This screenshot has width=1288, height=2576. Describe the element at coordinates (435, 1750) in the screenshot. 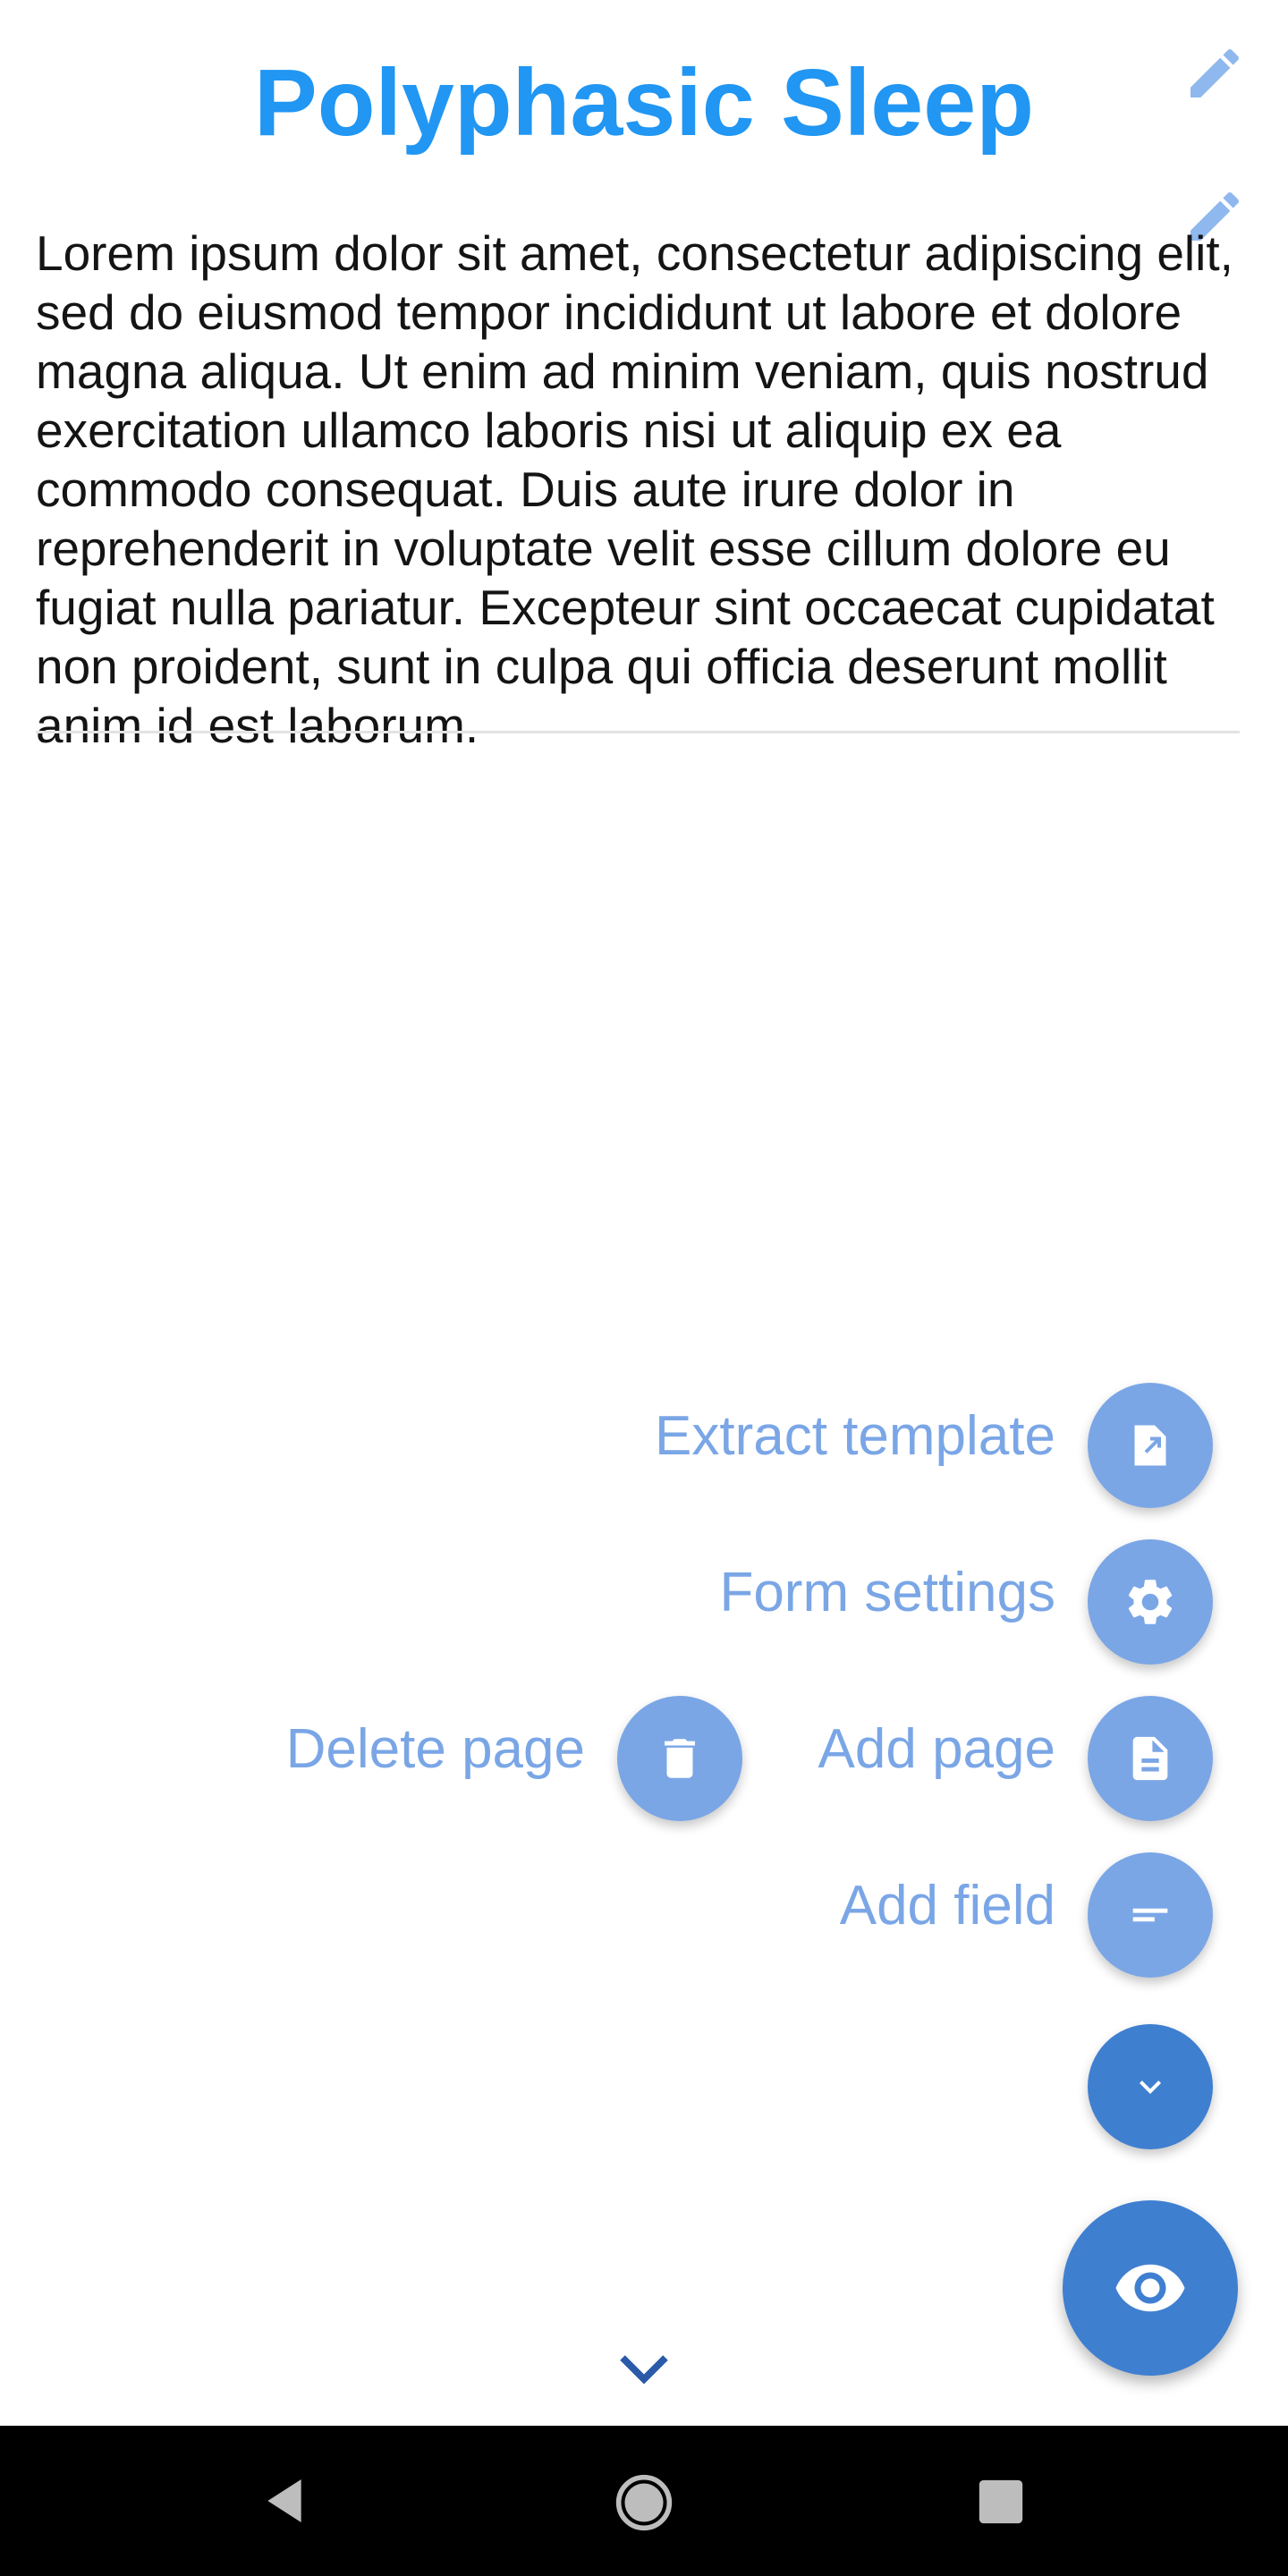

I see `delete-page-label: Delete page` at that location.